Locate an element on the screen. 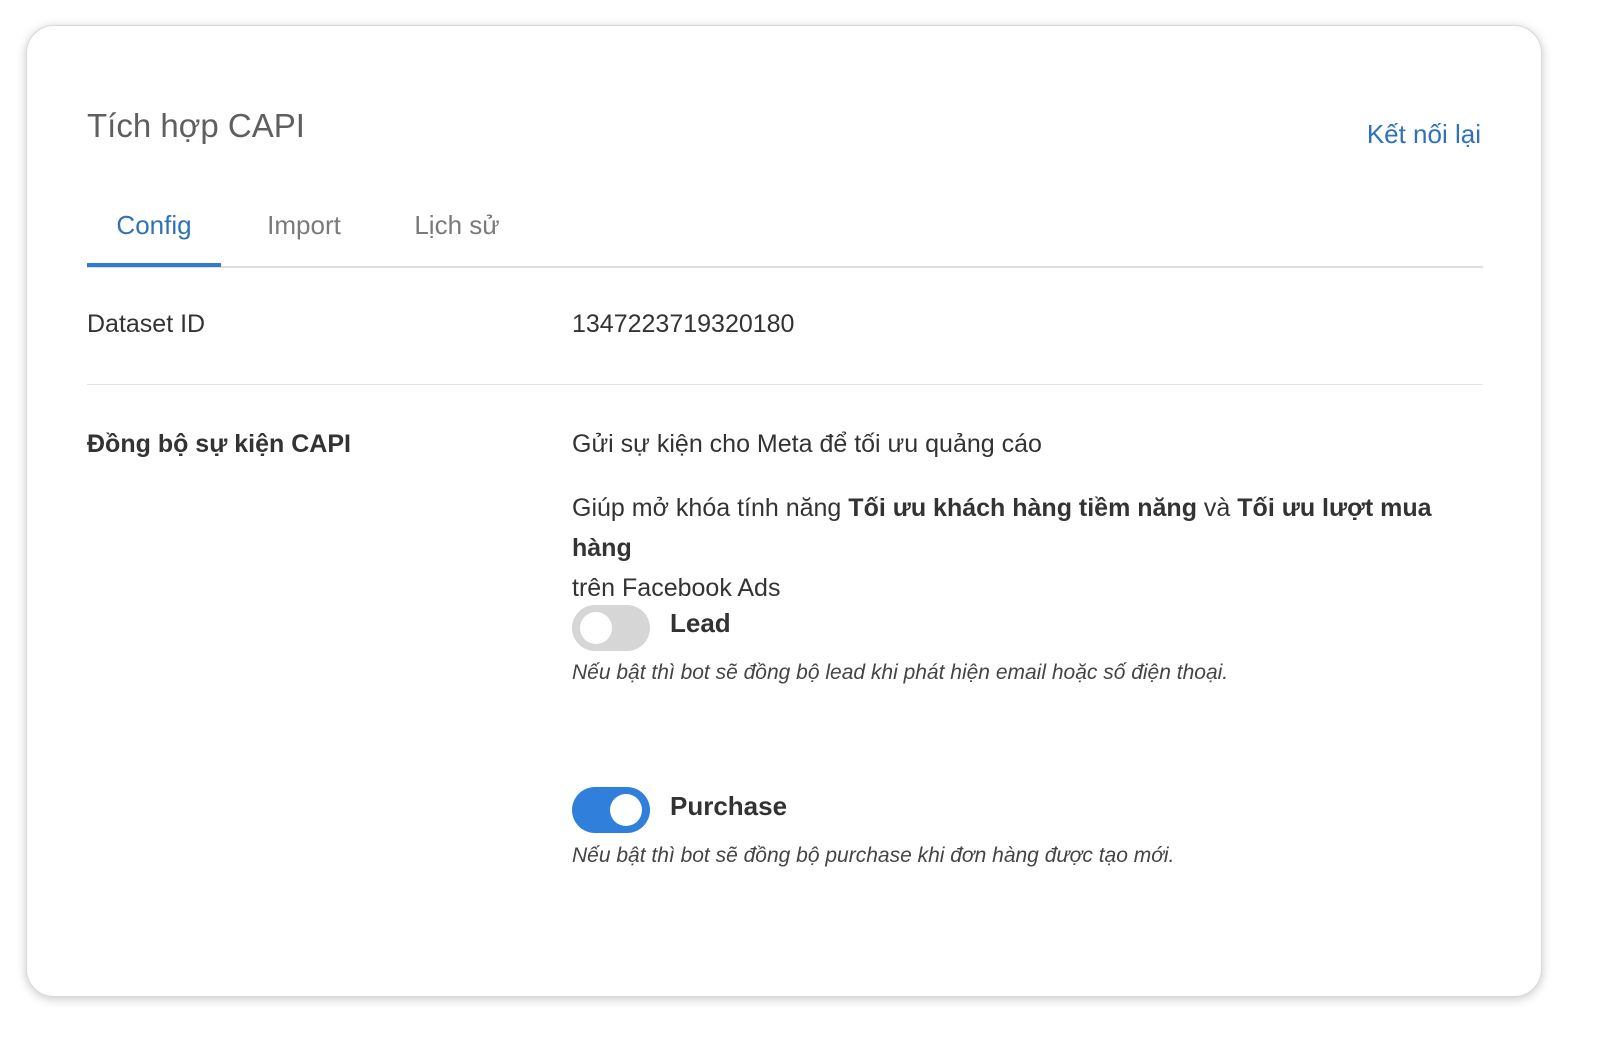  unlock-feature-lead: Tối ưu khách hàng tiềm năng is located at coordinates (1022, 508).